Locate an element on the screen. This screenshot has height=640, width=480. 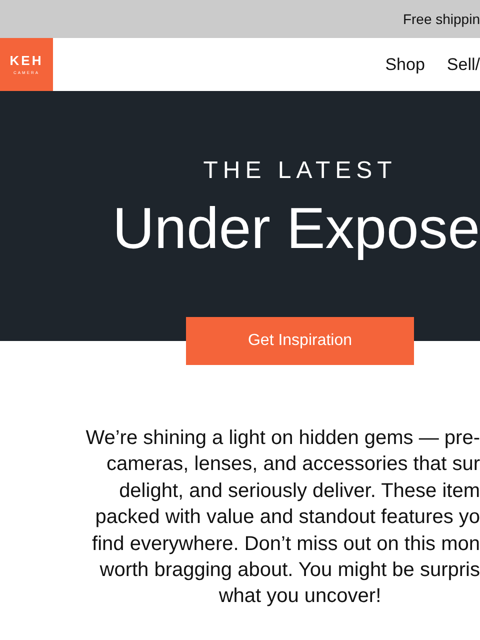
nav-link: Sell/ is located at coordinates (463, 64).